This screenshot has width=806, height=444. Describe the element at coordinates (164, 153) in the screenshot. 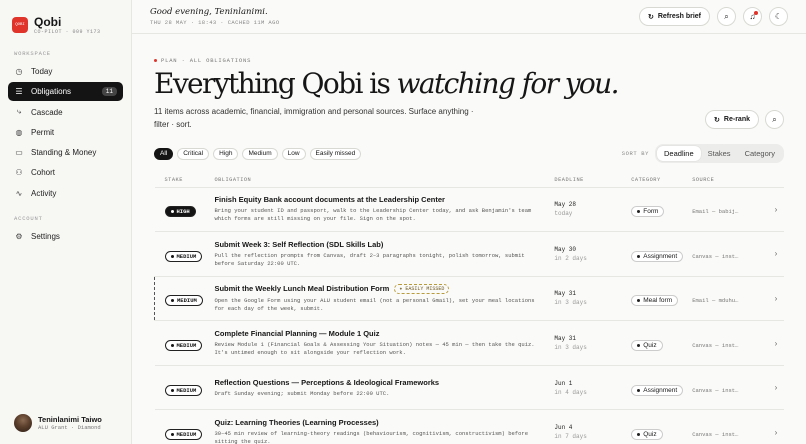

I see `filter-chip-all: All` at that location.